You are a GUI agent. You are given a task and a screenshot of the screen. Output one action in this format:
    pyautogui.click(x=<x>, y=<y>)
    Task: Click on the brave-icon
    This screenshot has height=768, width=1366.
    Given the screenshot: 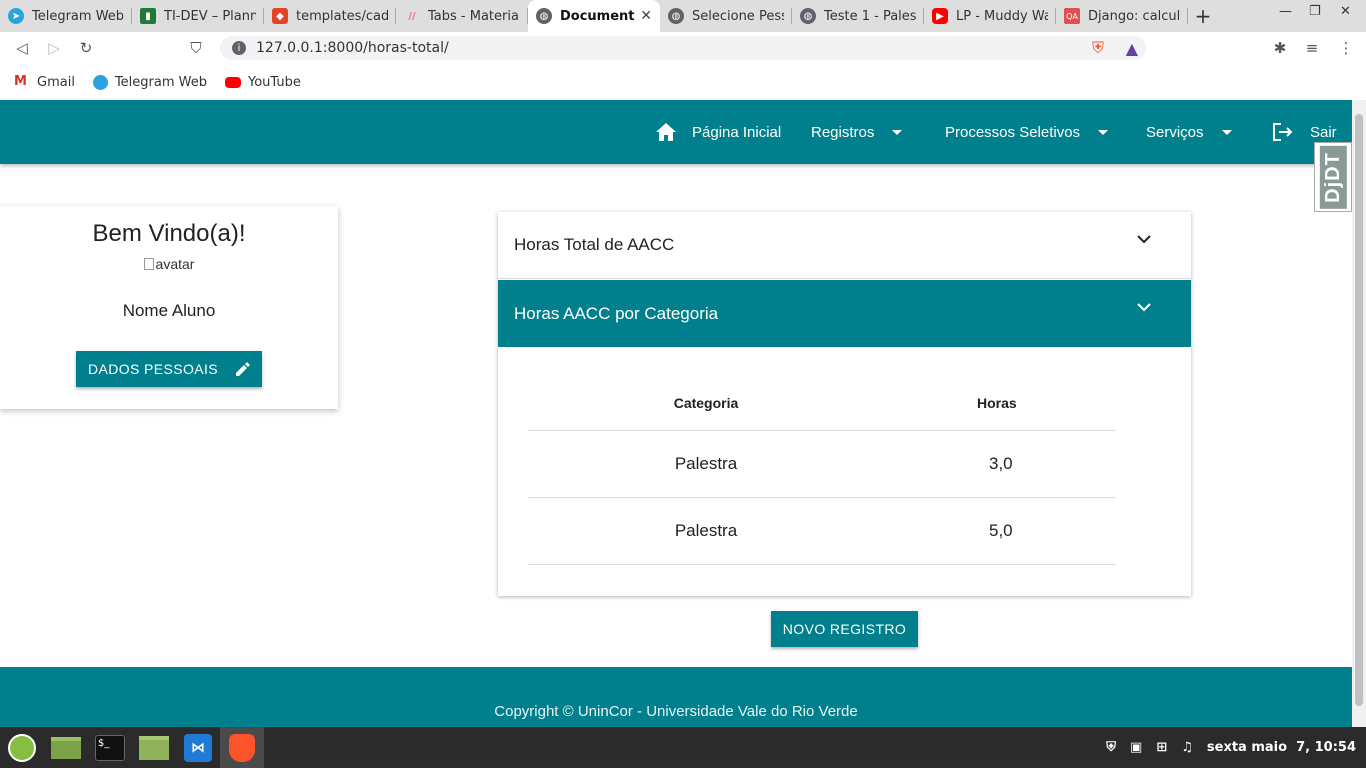 What is the action you would take?
    pyautogui.click(x=242, y=747)
    